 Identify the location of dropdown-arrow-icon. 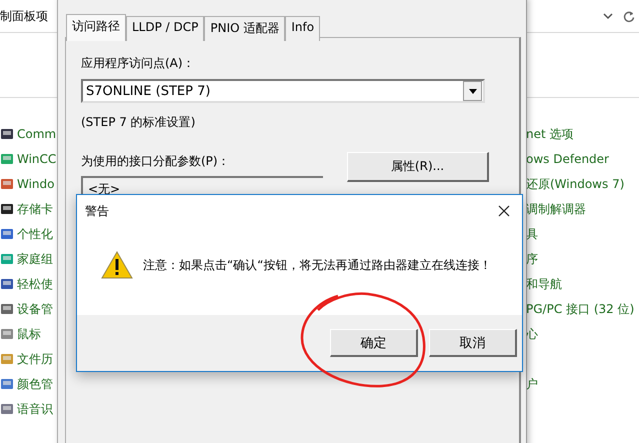
(472, 91).